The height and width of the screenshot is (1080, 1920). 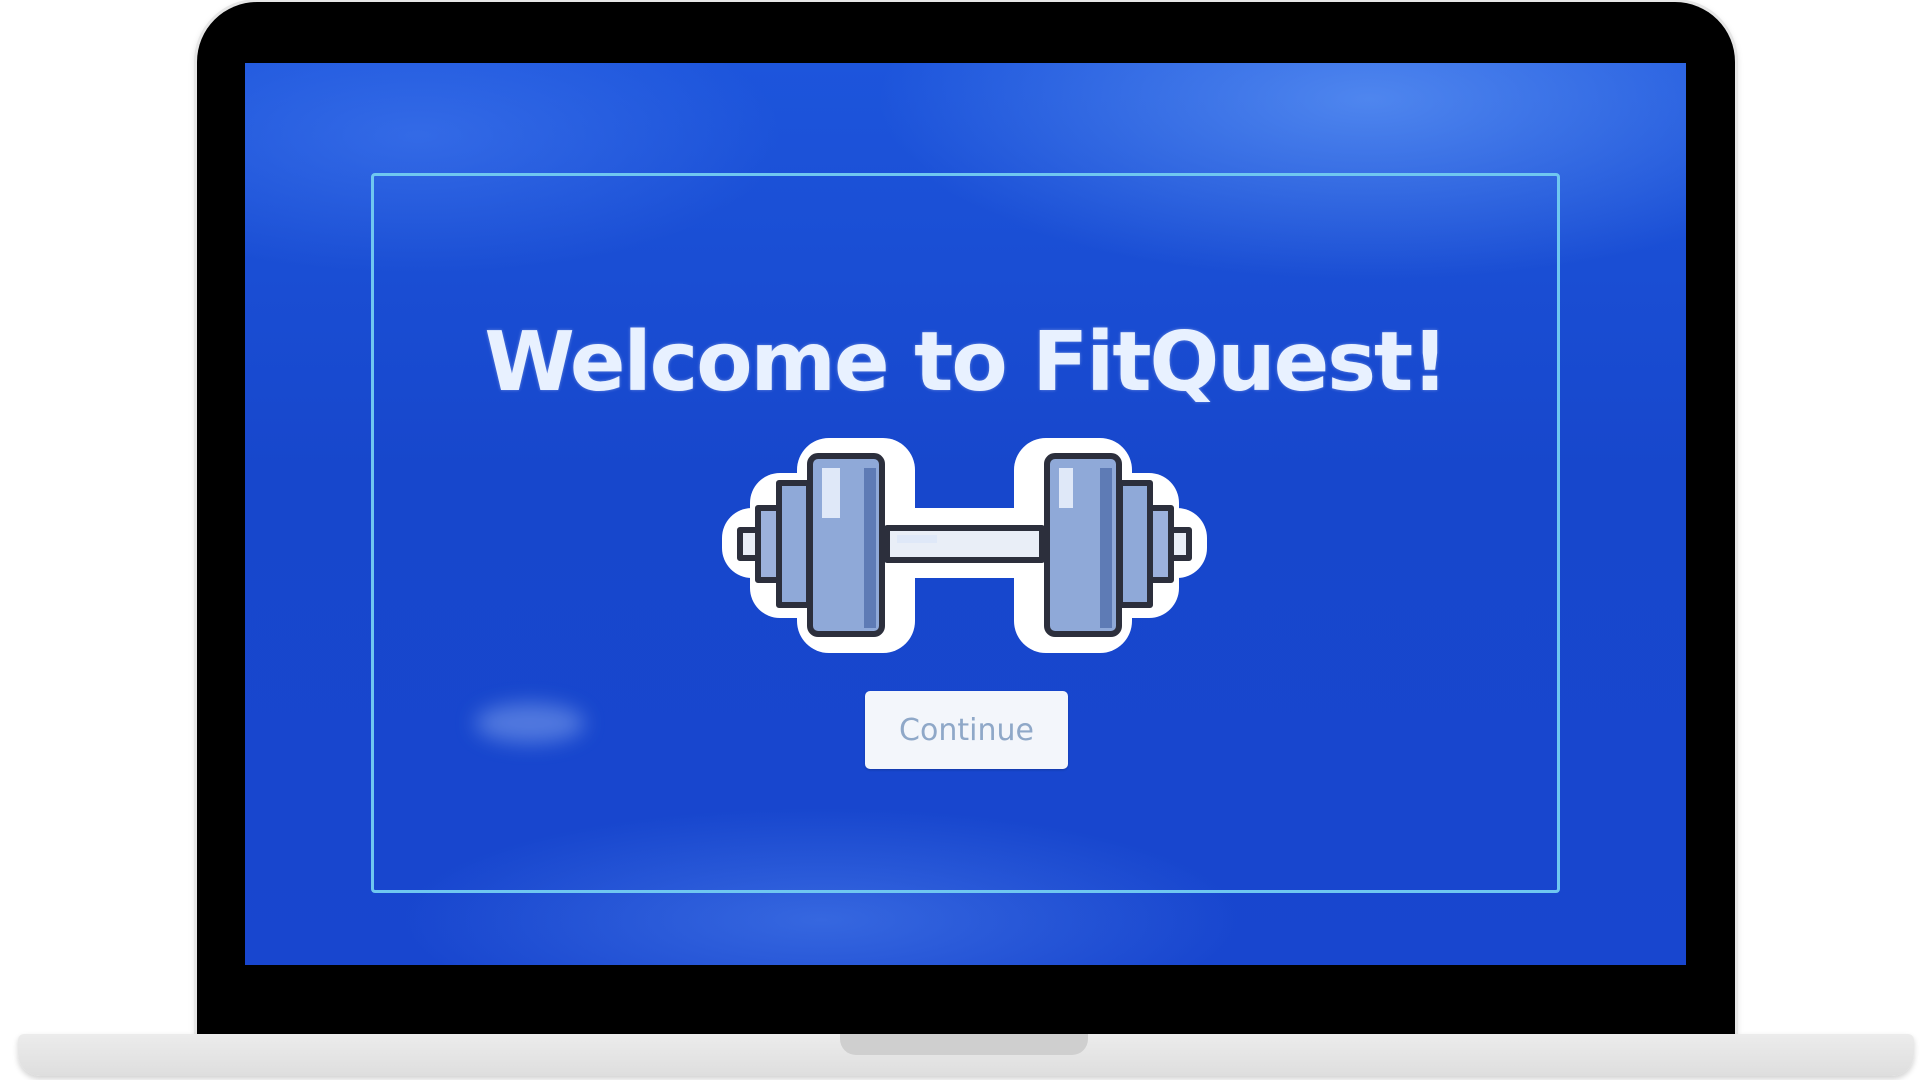 What do you see at coordinates (964, 545) in the screenshot?
I see `dumbbell-icon` at bounding box center [964, 545].